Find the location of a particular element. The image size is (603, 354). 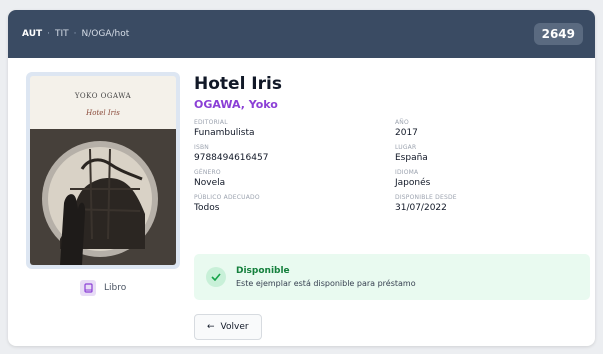

cover-title-text: Hotel Iris is located at coordinates (103, 113).